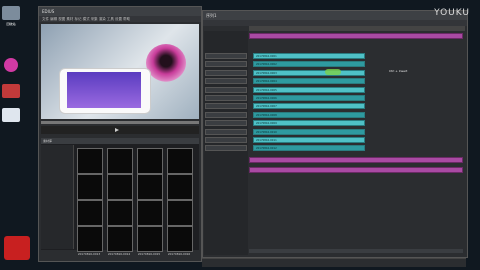  I want to click on timeline-titlebar: 序列1, so click(335, 15).